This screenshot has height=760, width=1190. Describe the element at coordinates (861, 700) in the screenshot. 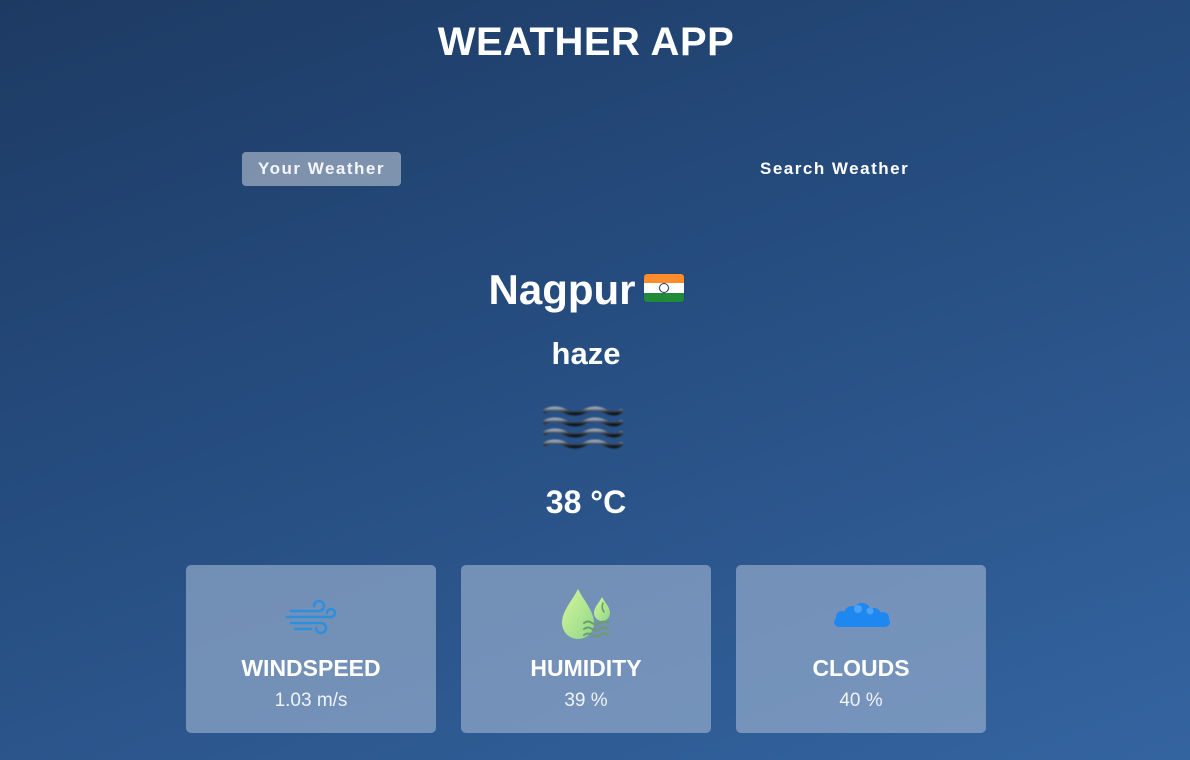

I see `clouds-value: 40 %` at that location.